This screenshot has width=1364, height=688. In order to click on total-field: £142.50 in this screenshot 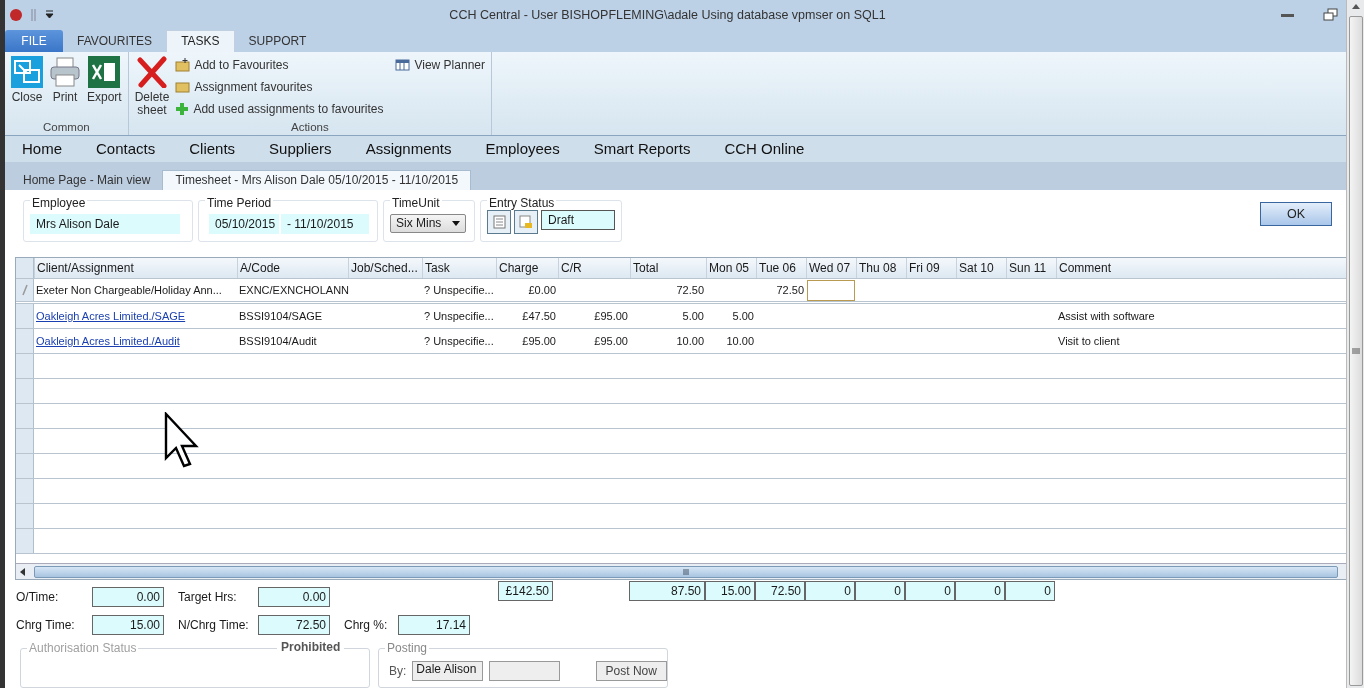, I will do `click(525, 590)`.